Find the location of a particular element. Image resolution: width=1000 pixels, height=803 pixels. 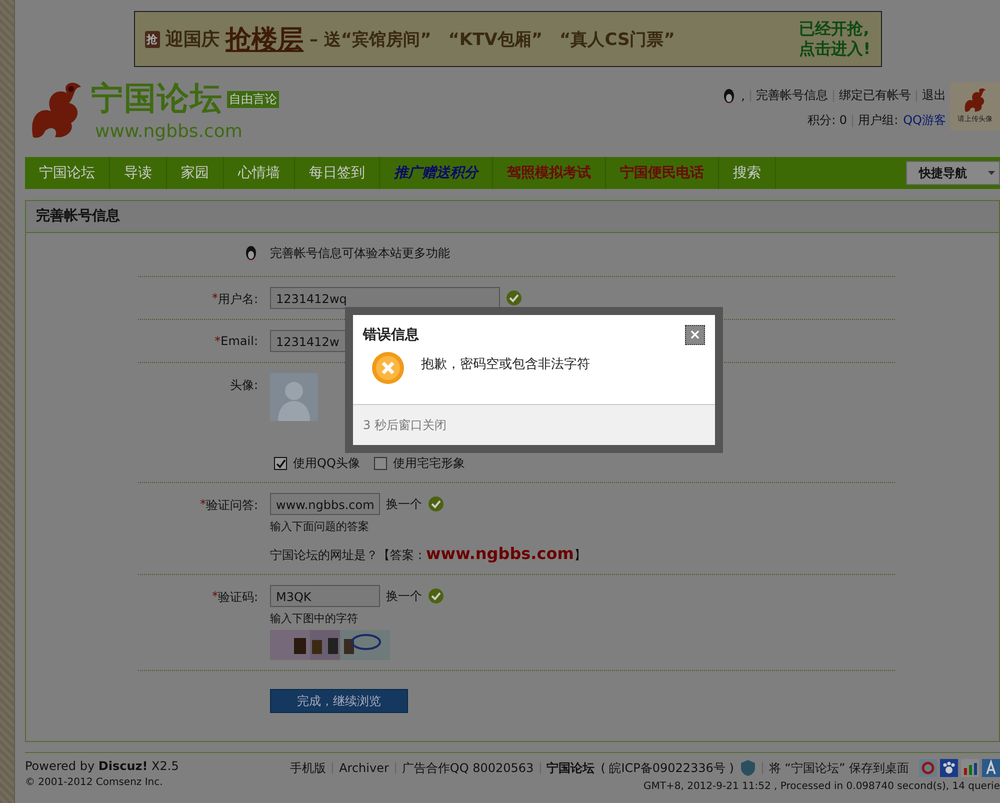

hint-text: 输入下图中的字符 is located at coordinates (314, 618).